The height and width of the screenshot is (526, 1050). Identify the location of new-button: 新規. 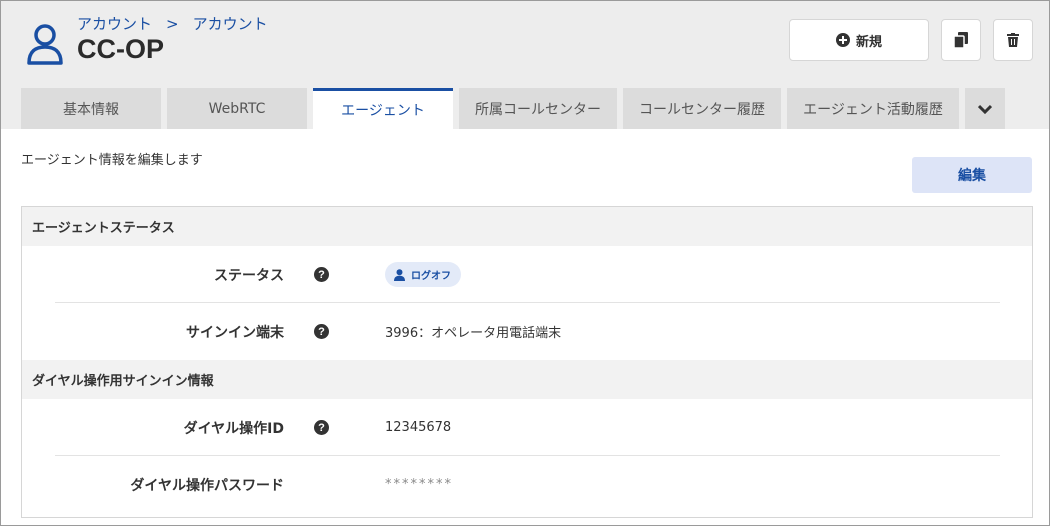
(859, 40).